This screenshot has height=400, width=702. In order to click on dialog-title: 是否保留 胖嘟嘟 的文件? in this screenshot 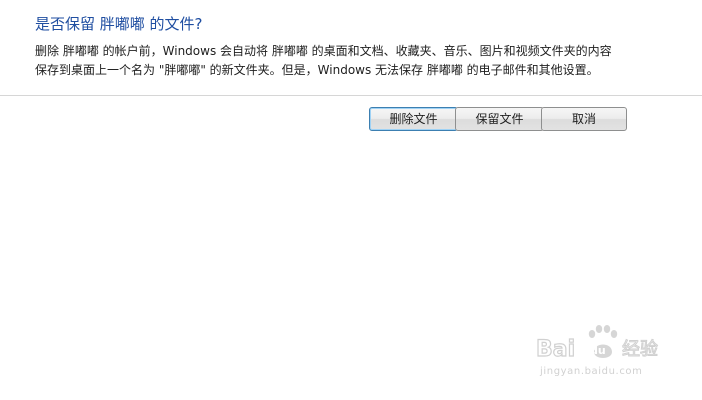, I will do `click(119, 24)`.